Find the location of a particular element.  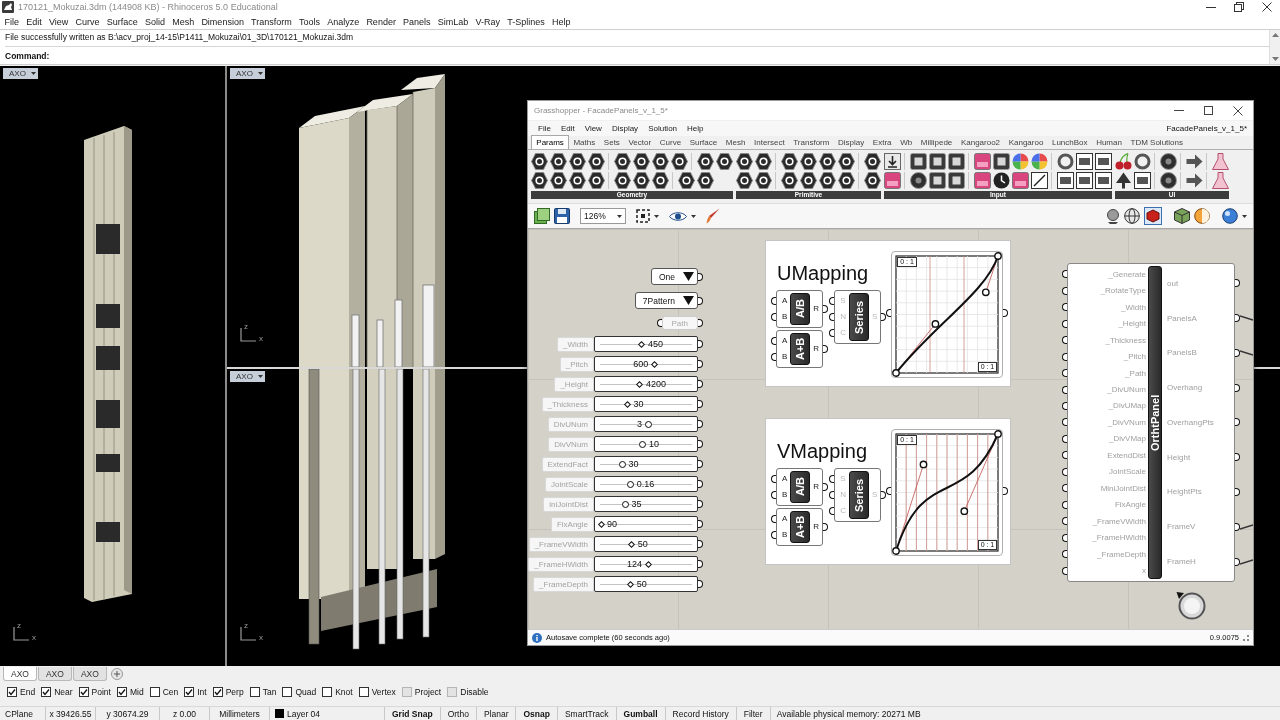

ribbon-tab: Kangaroo2 is located at coordinates (980, 143).